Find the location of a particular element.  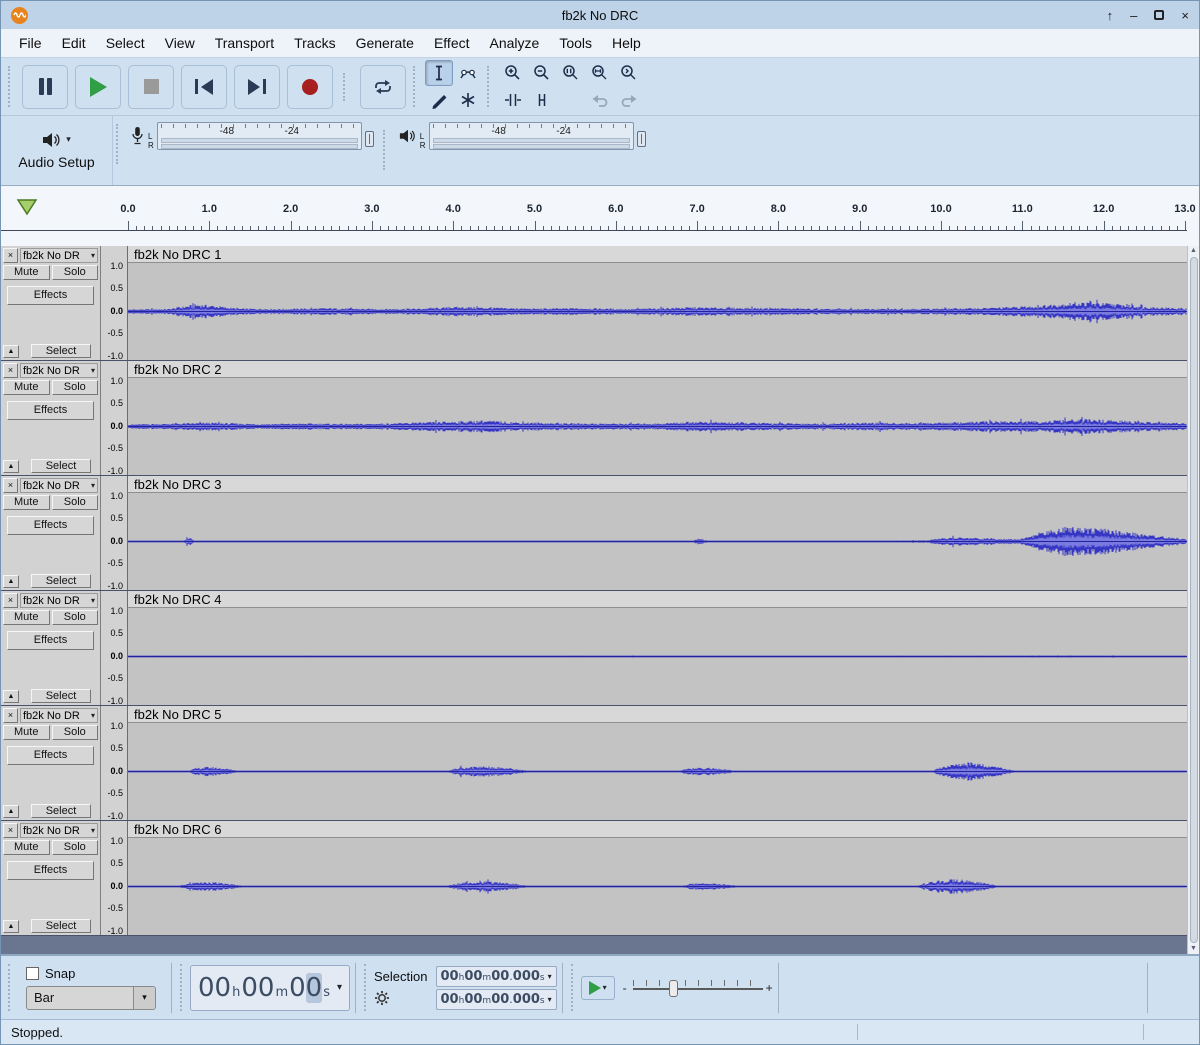

close-button: × is located at coordinates (1185, 15).